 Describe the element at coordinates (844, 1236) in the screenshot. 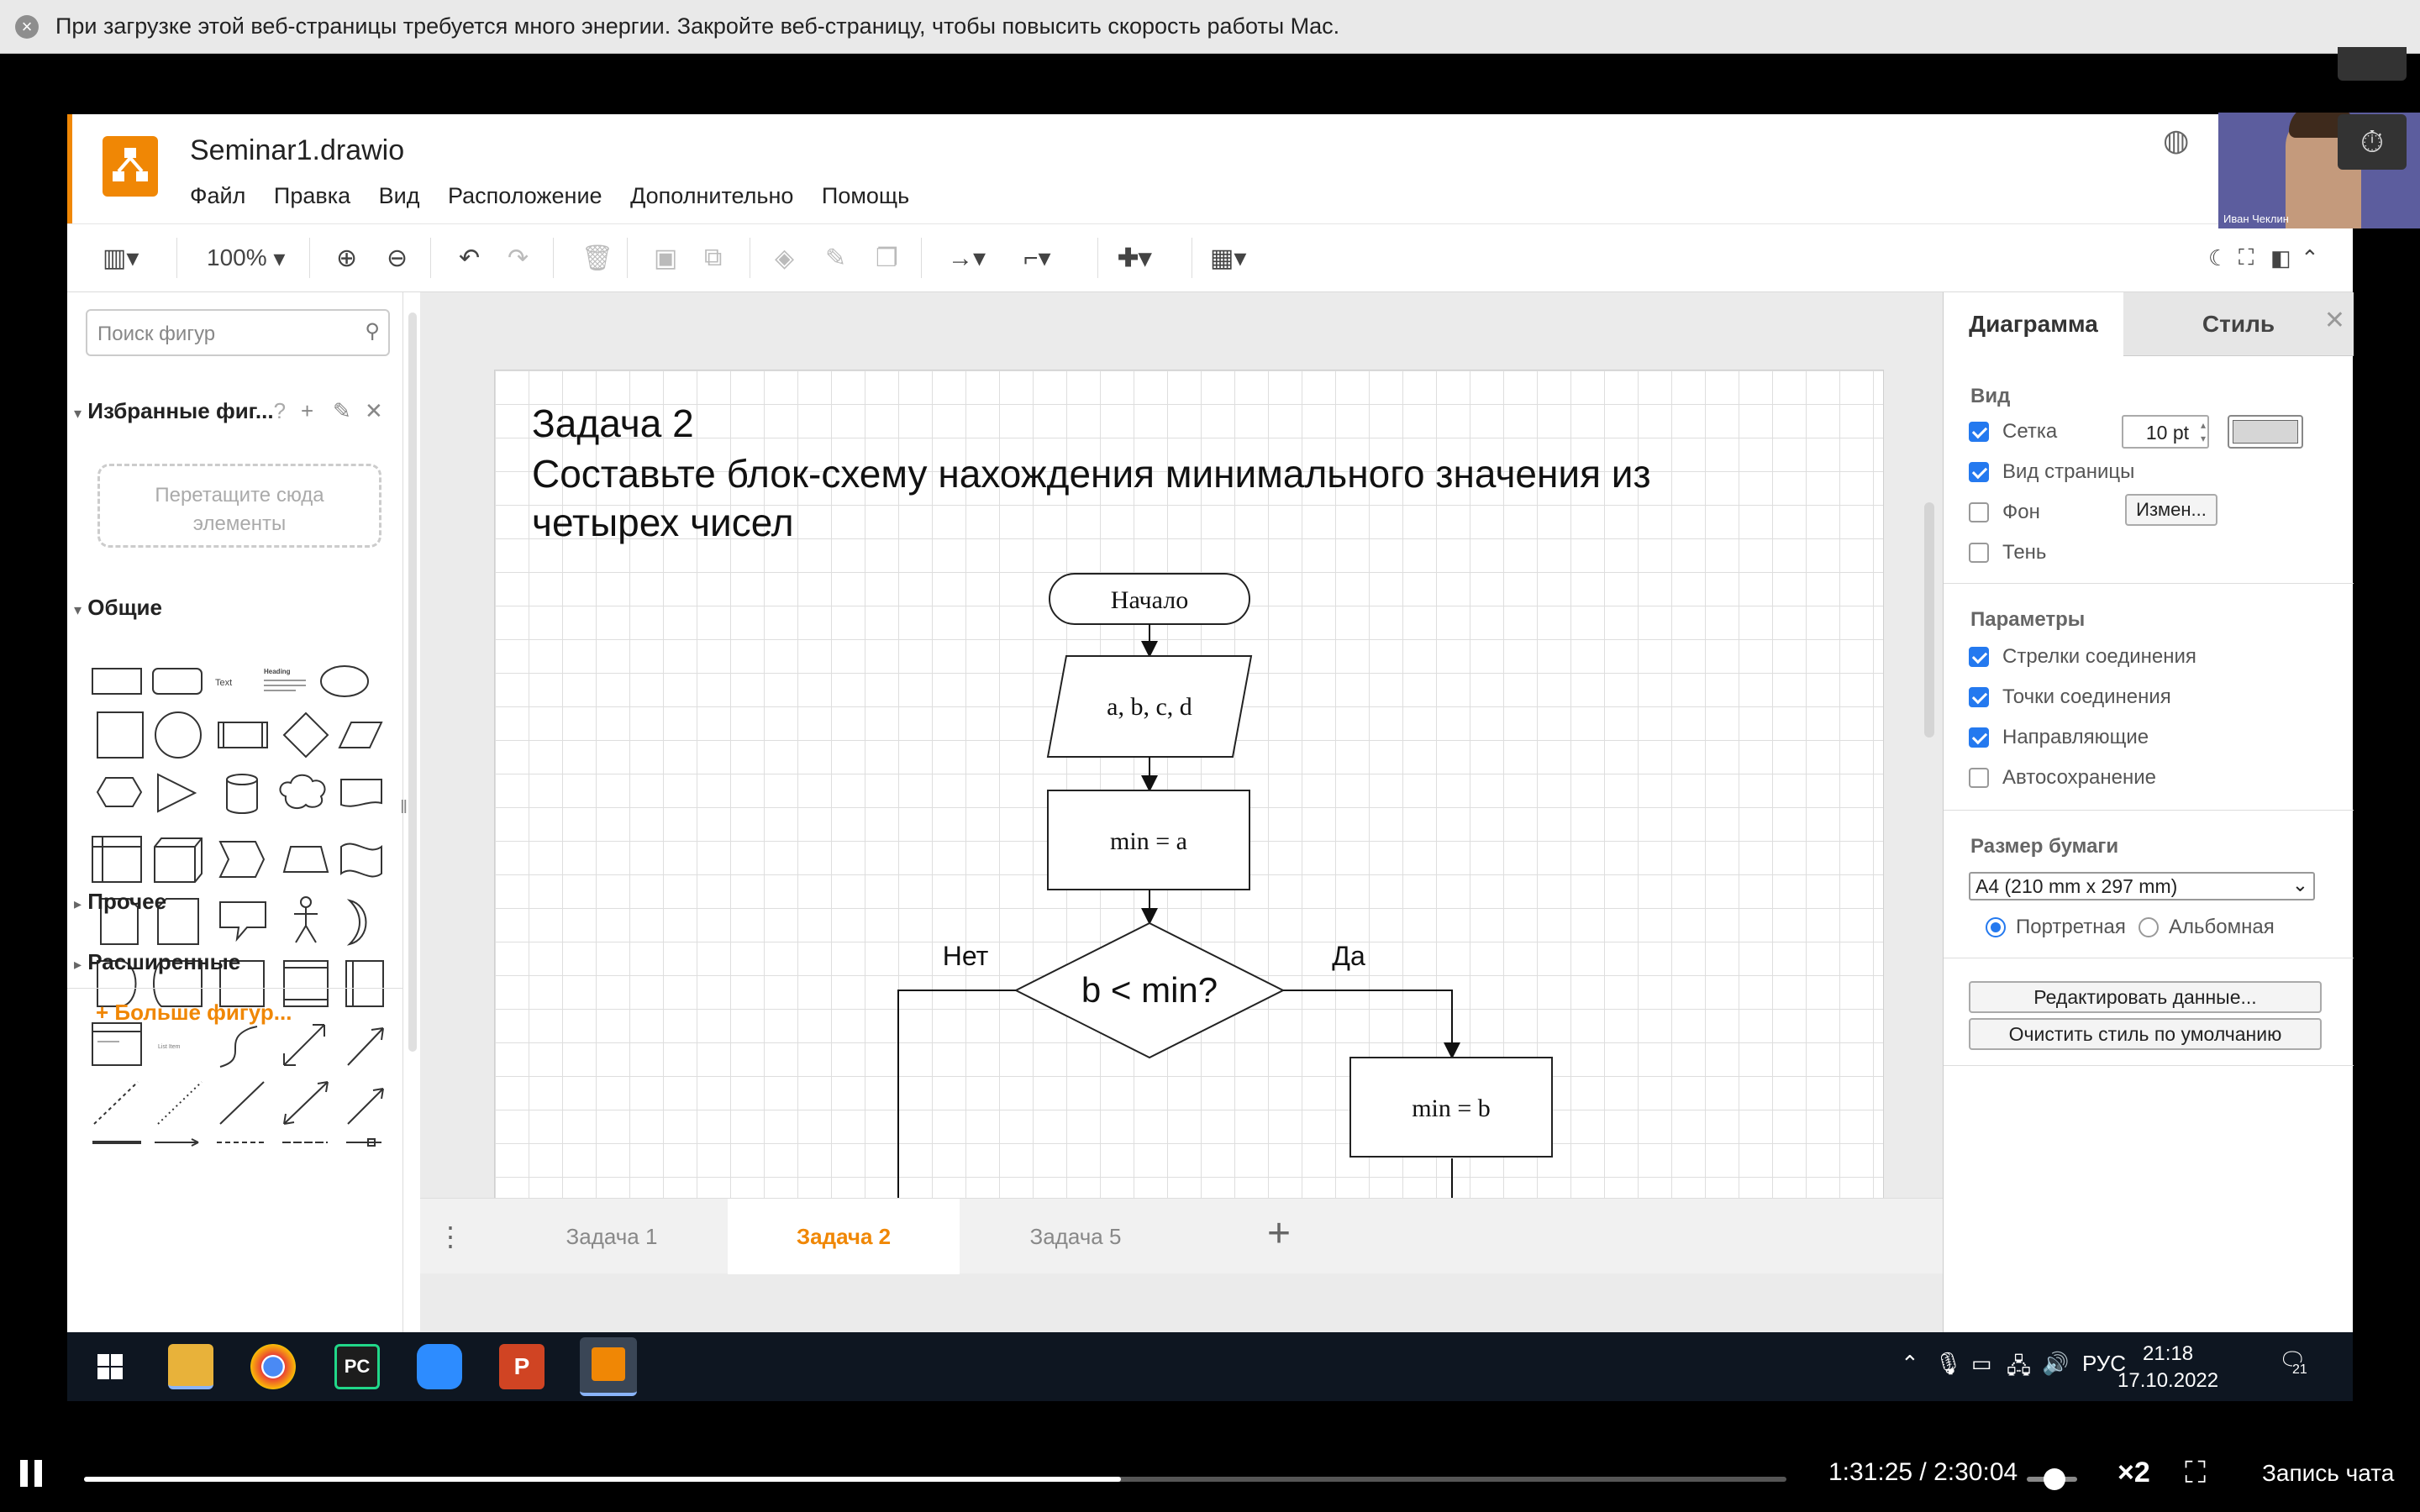

I see `tab-task-2: Задача 2` at that location.